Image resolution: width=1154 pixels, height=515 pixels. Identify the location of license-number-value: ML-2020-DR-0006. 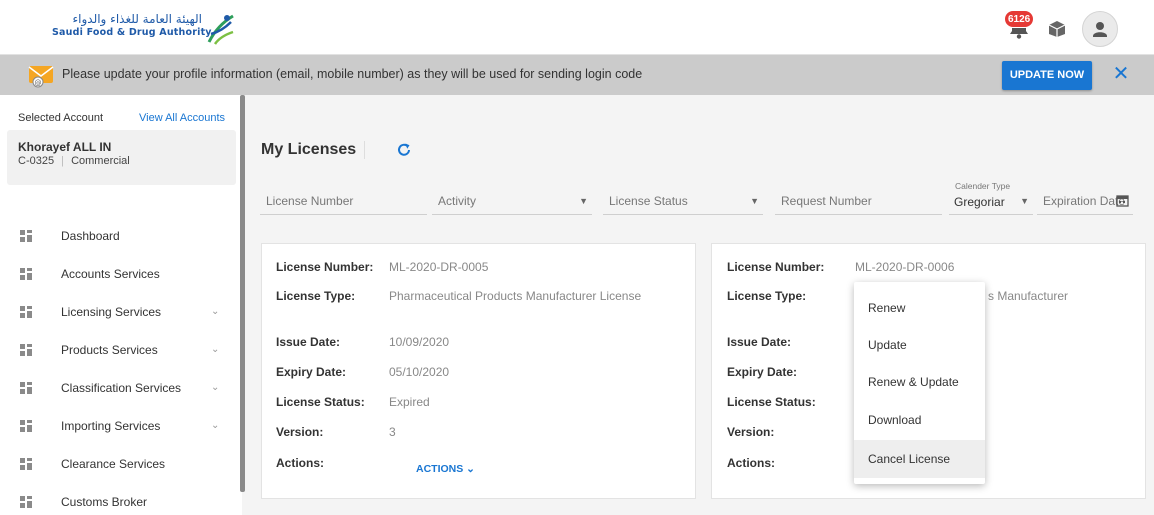
(905, 267).